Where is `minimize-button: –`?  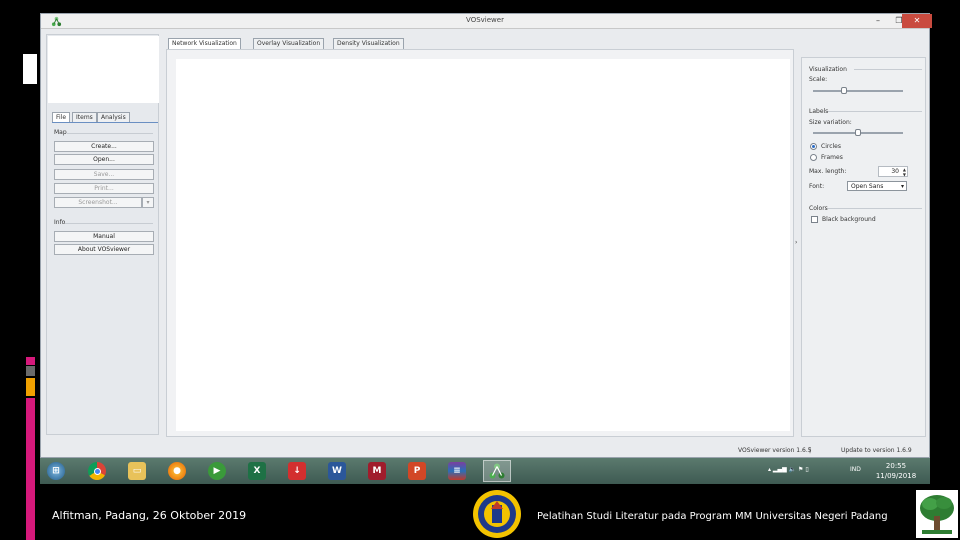
minimize-button: – is located at coordinates (878, 21).